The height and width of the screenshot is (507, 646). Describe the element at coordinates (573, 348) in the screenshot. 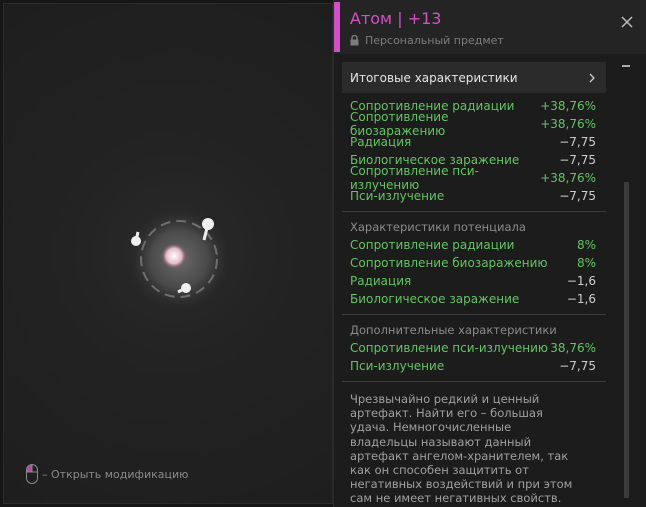

I see `stat-value: 38,76%` at that location.